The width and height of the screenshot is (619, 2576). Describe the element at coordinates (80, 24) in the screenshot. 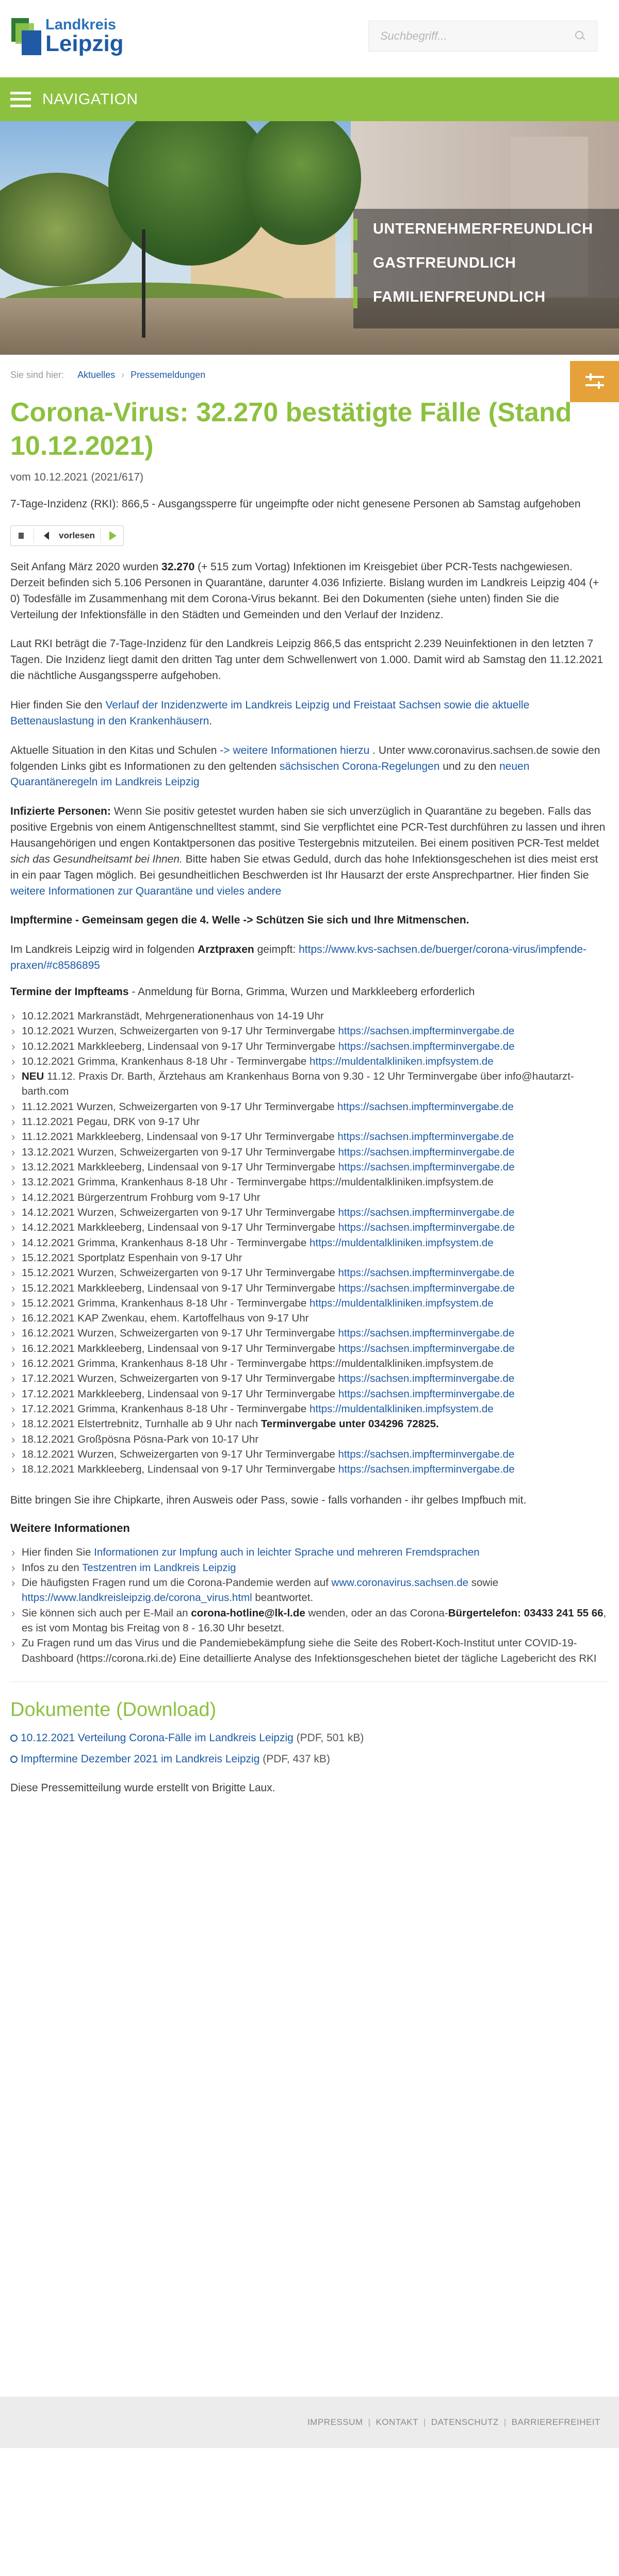

I see `logo-line1: Landkreis` at that location.